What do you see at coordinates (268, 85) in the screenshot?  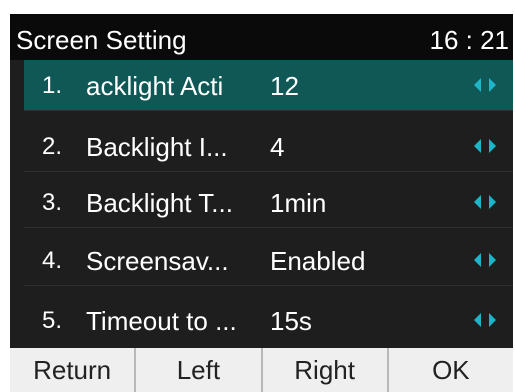 I see `list-item-backlight-active: 1. acklight Acti 12` at bounding box center [268, 85].